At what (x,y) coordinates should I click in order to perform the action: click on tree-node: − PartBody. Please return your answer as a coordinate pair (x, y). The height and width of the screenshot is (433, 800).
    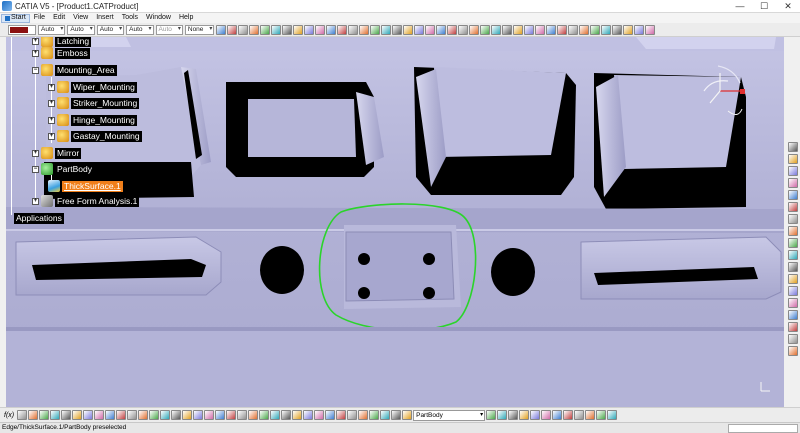
    Looking at the image, I should click on (63, 169).